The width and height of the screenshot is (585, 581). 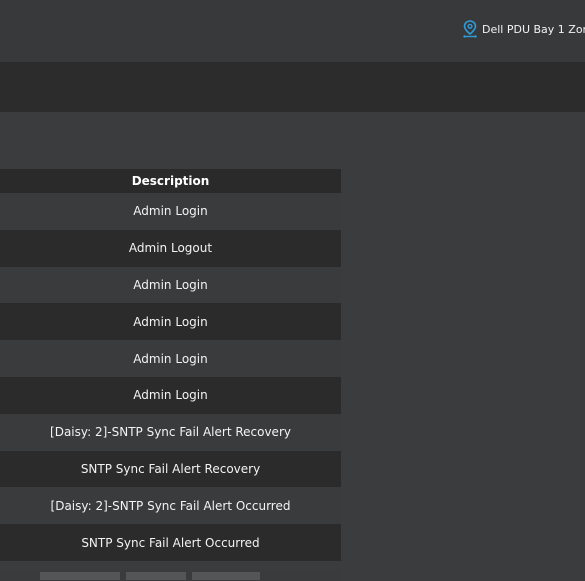 I want to click on description-cell: [Daisy: 2]-SNTP Sync Fail Alert Occurred, so click(x=170, y=505).